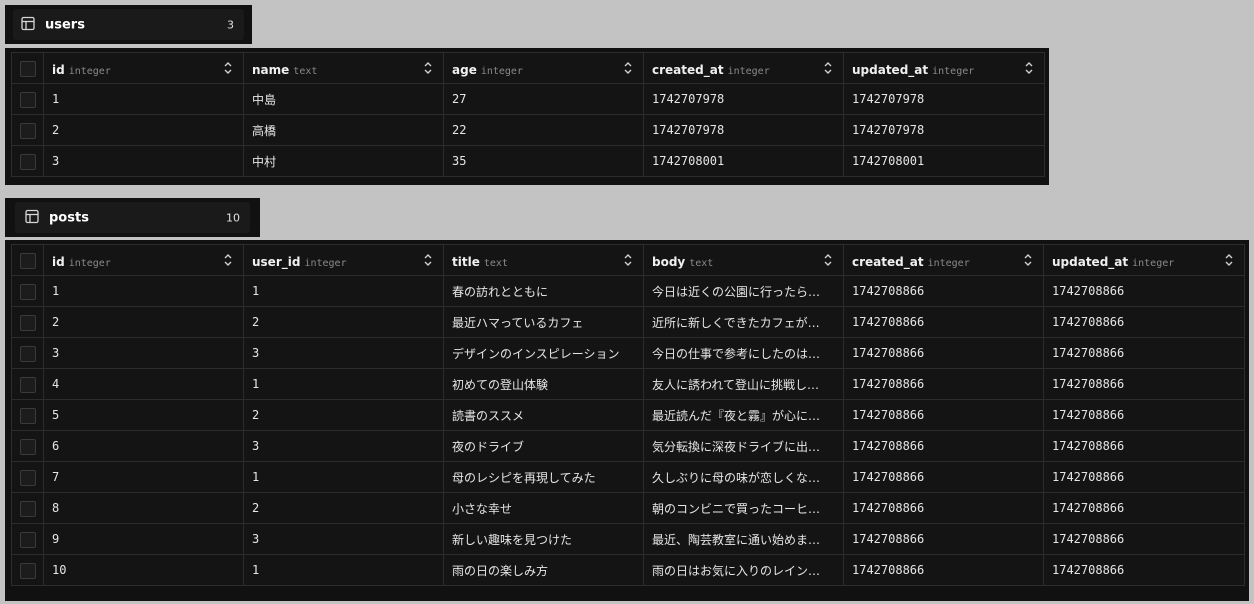 The height and width of the screenshot is (604, 1254). What do you see at coordinates (543, 384) in the screenshot?
I see `cell-title: 初めての登山体験` at bounding box center [543, 384].